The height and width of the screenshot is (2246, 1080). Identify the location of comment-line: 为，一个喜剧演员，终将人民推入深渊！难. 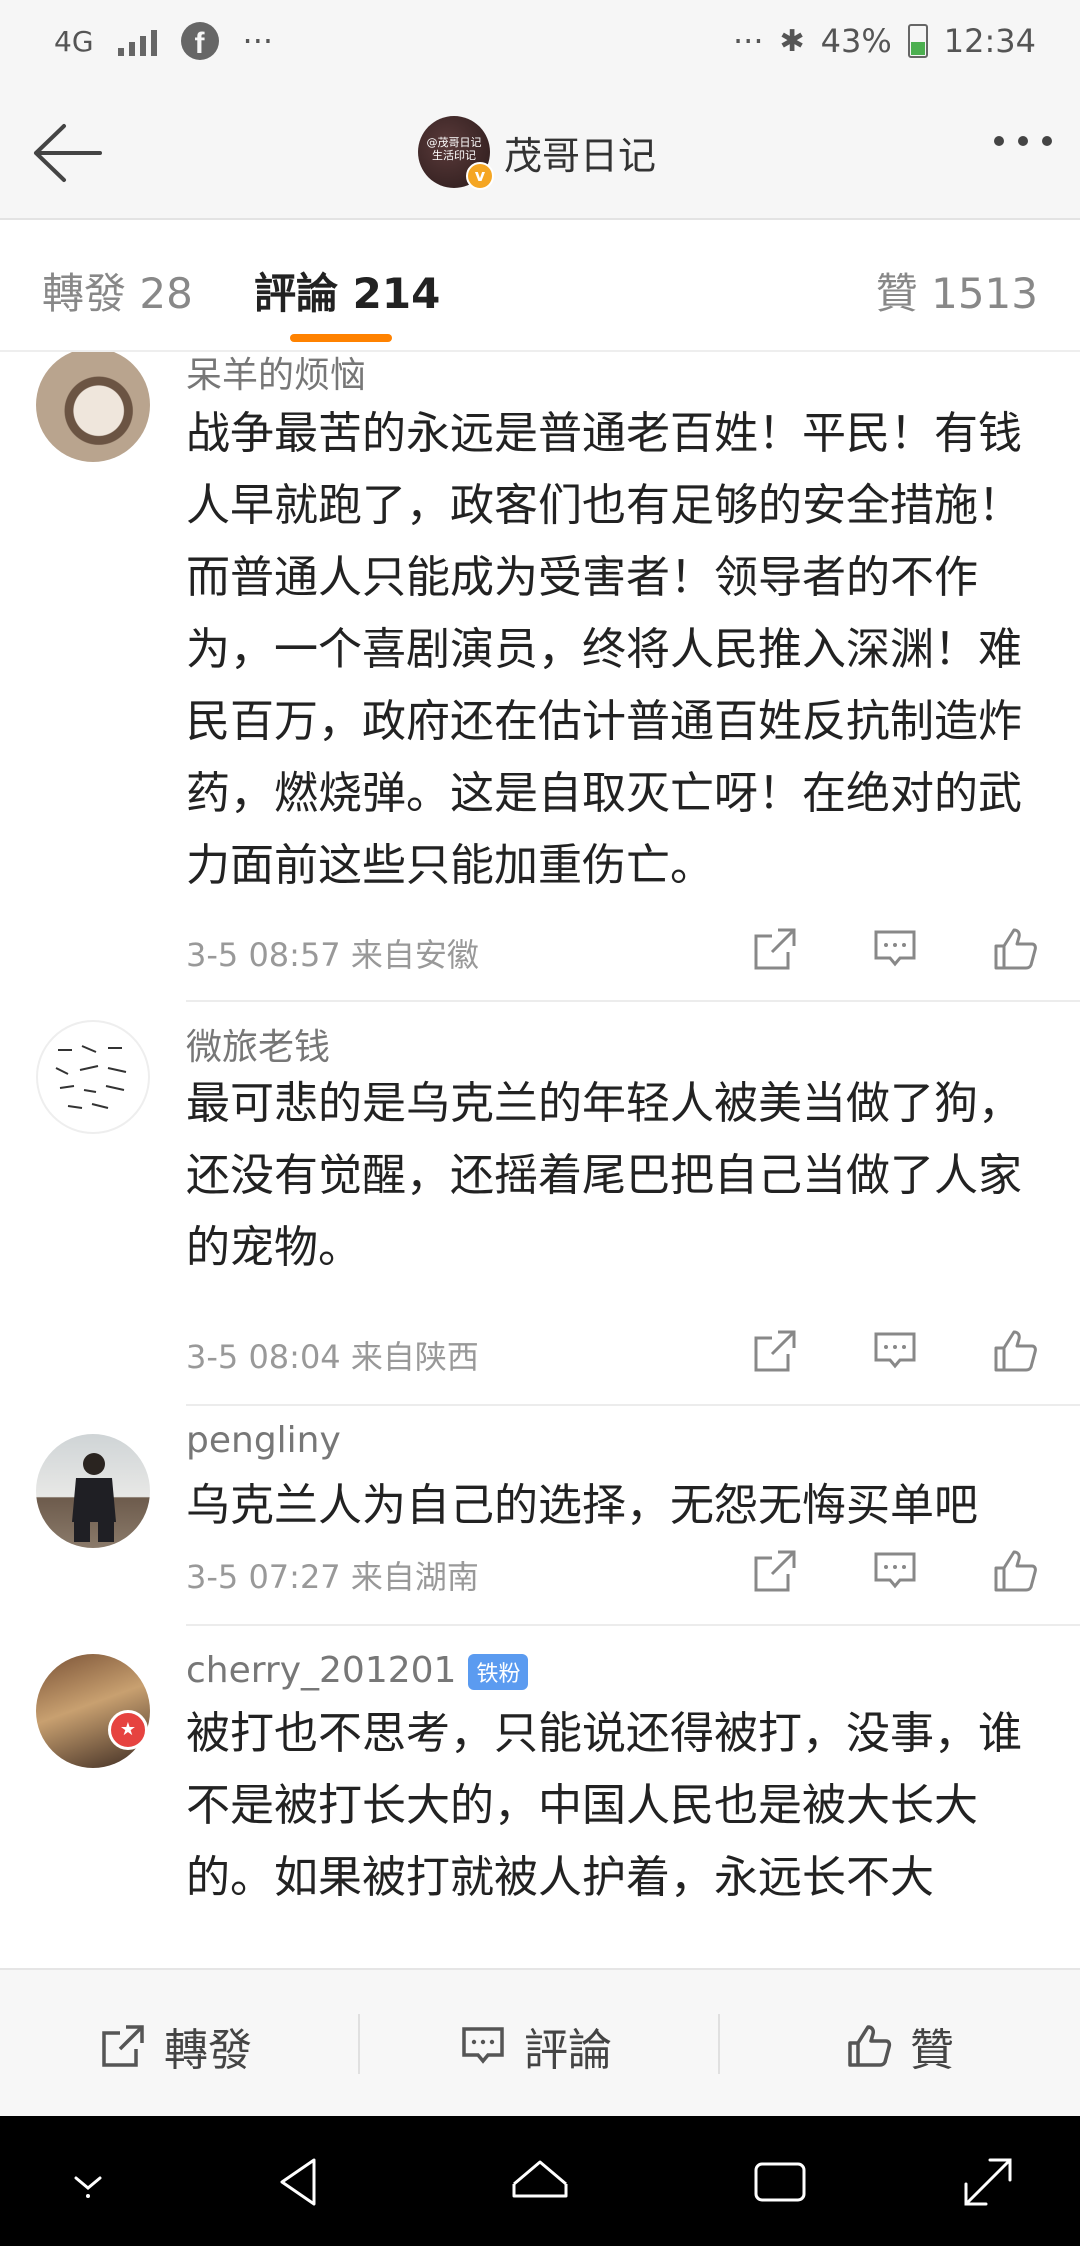
(604, 649).